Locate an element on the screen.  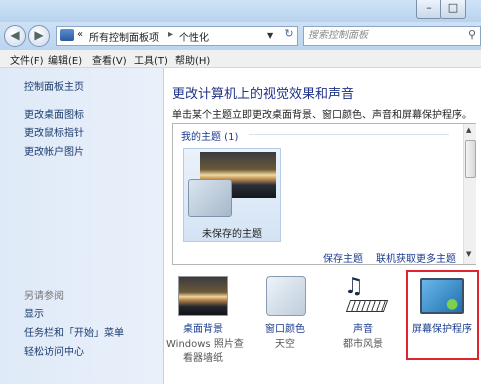
window-color-link: 窗口颜色 is located at coordinates (285, 327).